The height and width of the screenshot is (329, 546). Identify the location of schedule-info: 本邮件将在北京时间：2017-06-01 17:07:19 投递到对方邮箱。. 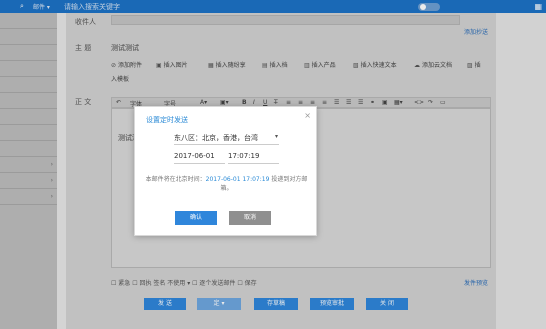
(226, 184).